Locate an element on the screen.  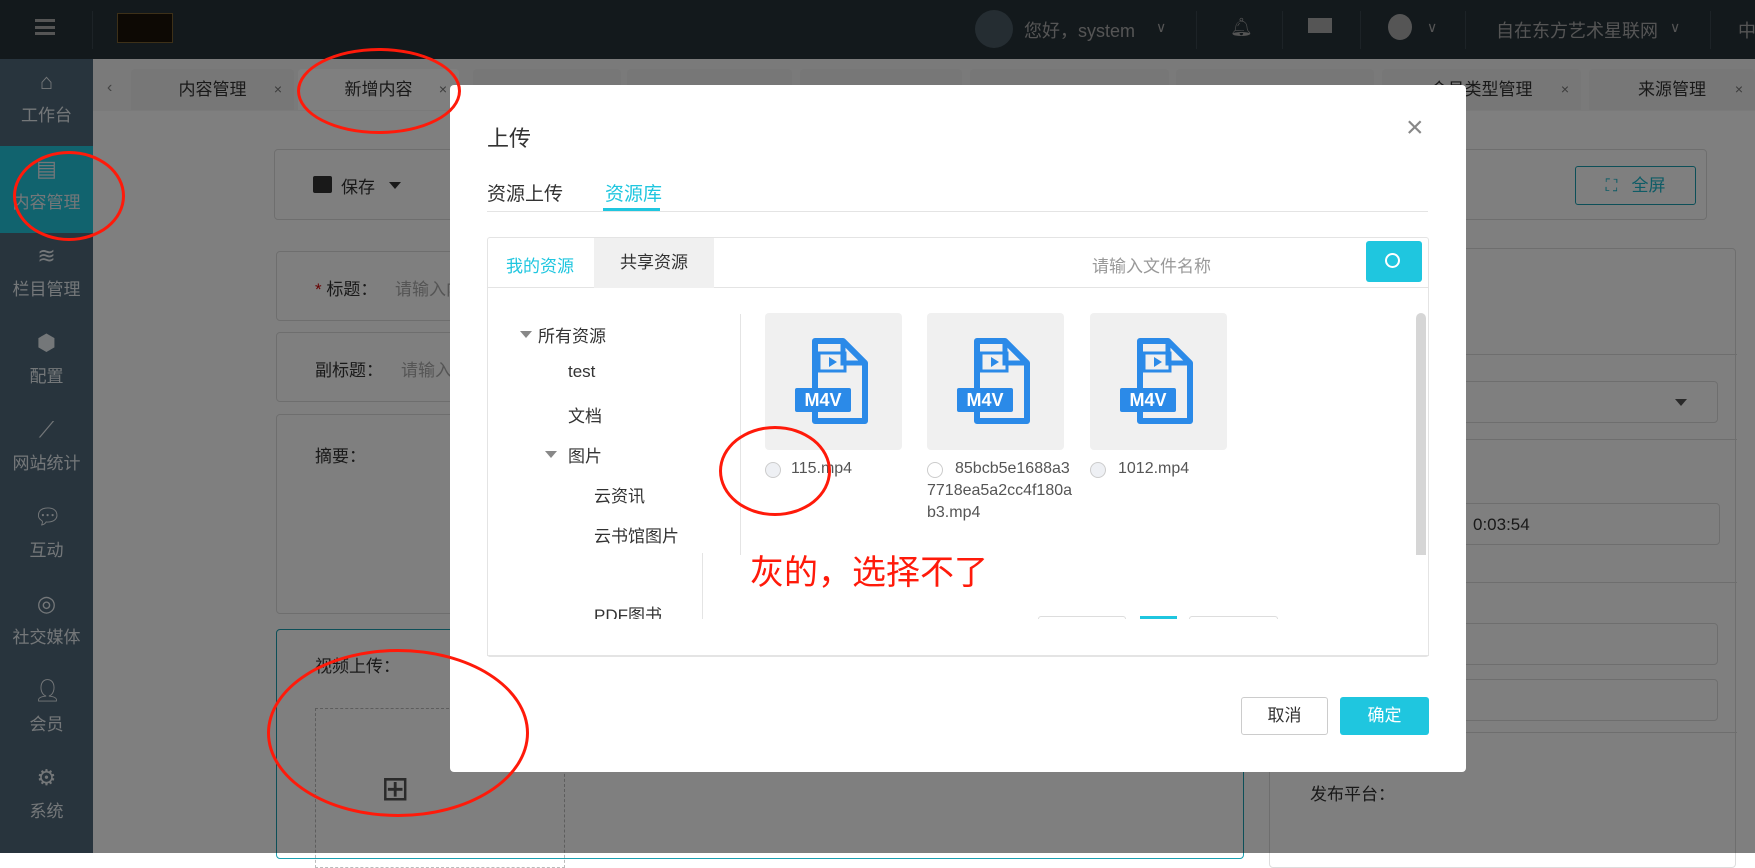
tab-shared-resources: 共享资源 is located at coordinates (654, 263).